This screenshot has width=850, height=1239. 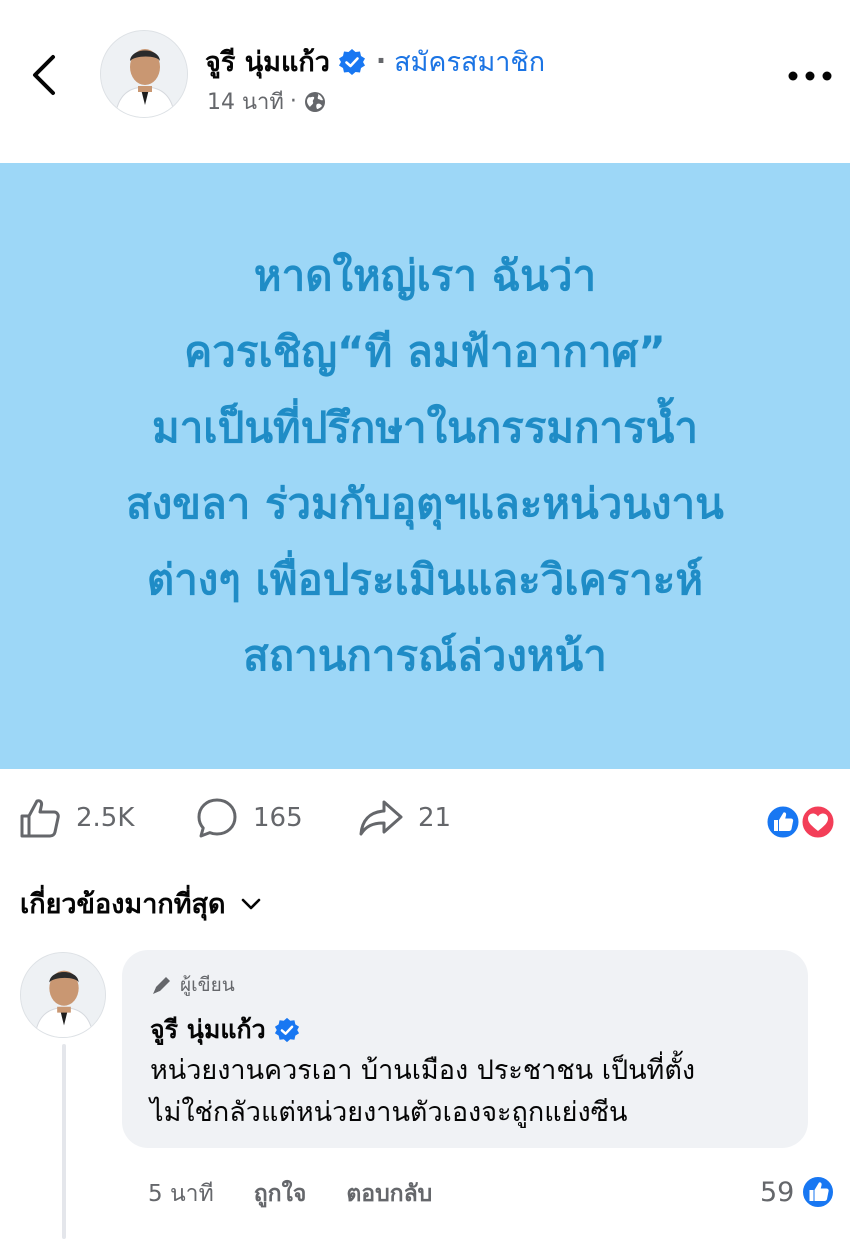 What do you see at coordinates (389, 1112) in the screenshot?
I see `comment-line: ไม่ใช่กลัวแต่หน่วยงานตัวเองจะถูกแย่งซีน` at bounding box center [389, 1112].